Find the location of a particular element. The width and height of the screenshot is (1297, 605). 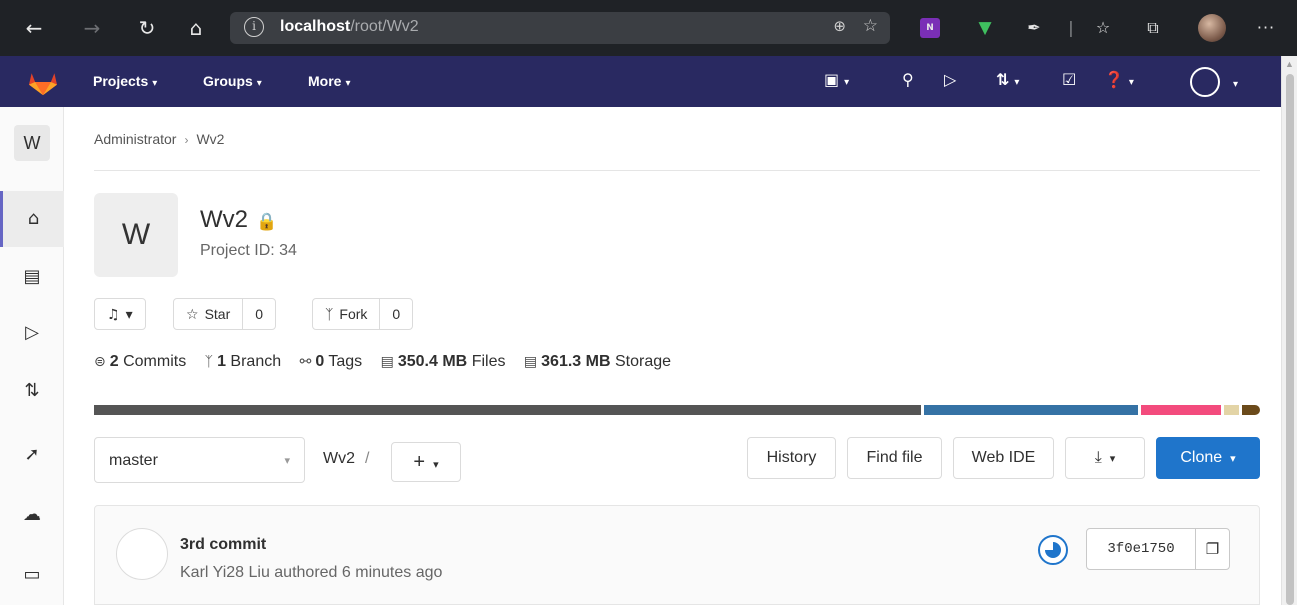

issues-icon: ▷ is located at coordinates (950, 79).